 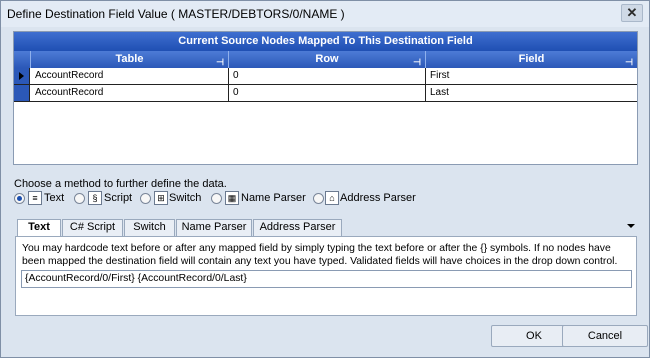 I want to click on tab-text: Text, so click(x=39, y=228).